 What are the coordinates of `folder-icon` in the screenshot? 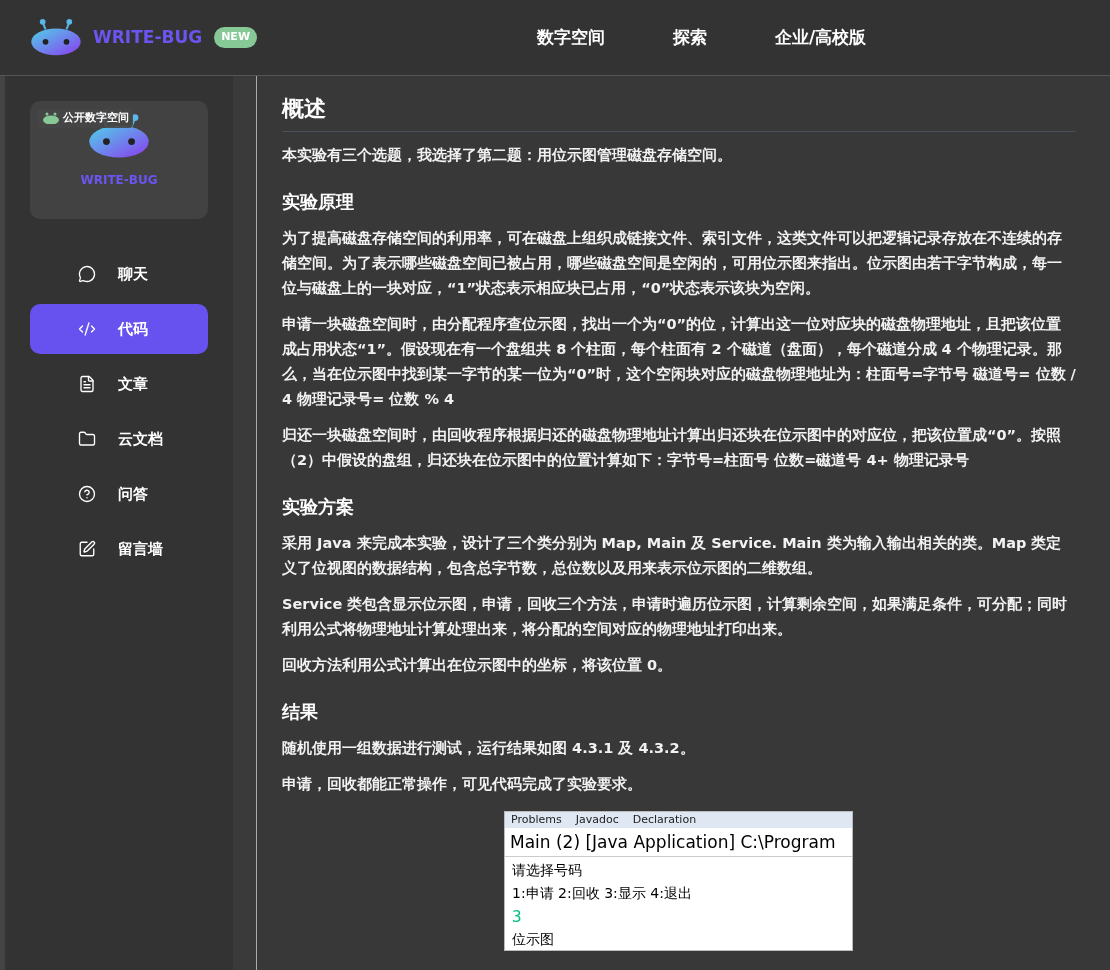 It's located at (87, 439).